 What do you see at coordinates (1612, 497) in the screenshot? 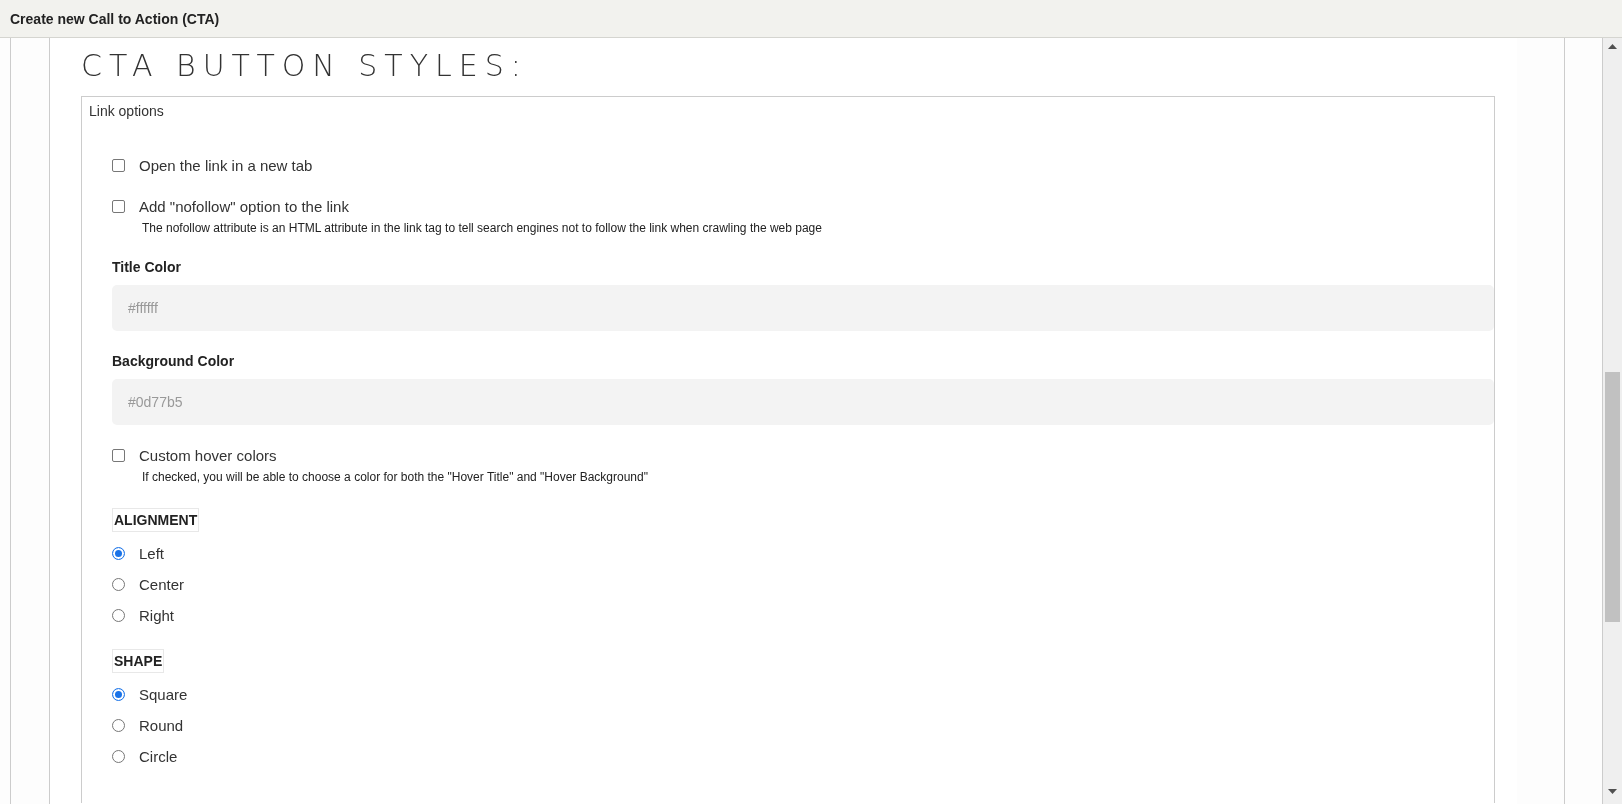
I see `scrollbar-thumb` at bounding box center [1612, 497].